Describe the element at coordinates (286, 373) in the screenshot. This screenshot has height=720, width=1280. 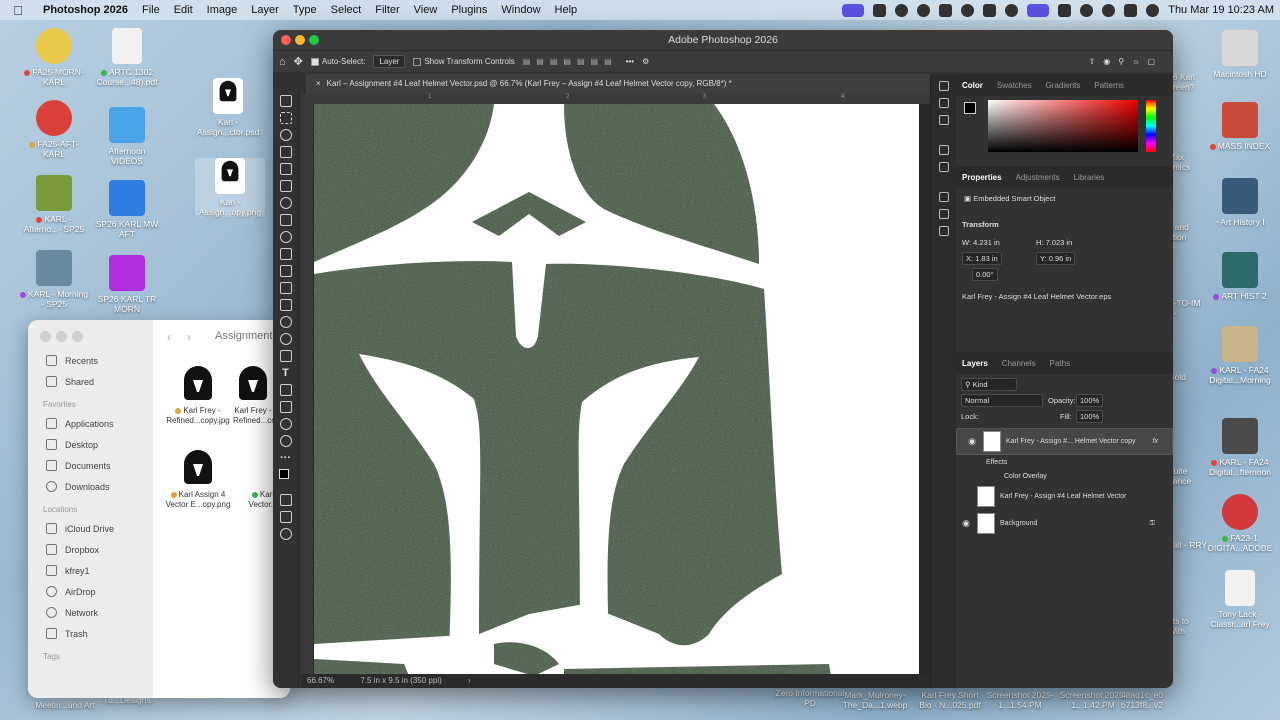
I see `type-tool-icon: T` at that location.